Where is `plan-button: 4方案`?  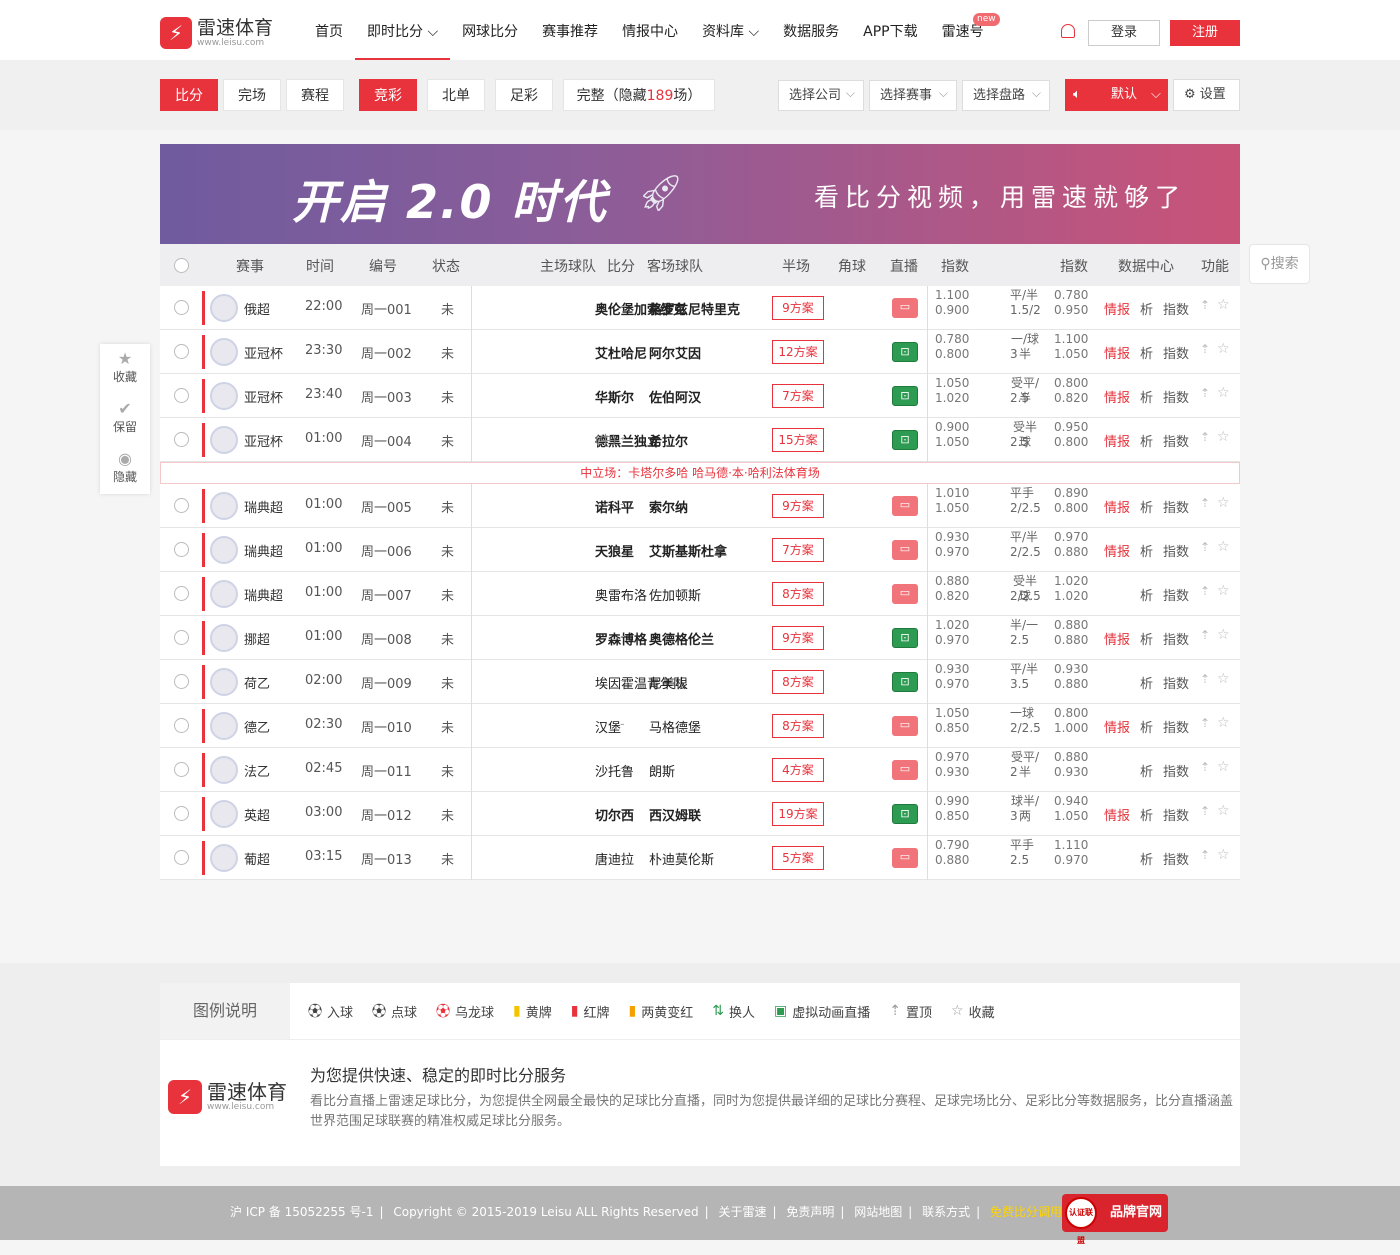 plan-button: 4方案 is located at coordinates (798, 770).